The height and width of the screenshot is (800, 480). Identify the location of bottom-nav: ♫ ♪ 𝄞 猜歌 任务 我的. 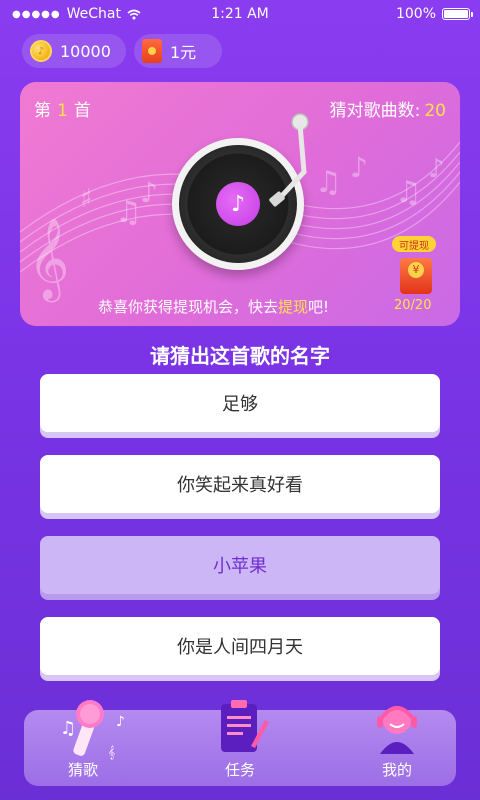
(240, 743).